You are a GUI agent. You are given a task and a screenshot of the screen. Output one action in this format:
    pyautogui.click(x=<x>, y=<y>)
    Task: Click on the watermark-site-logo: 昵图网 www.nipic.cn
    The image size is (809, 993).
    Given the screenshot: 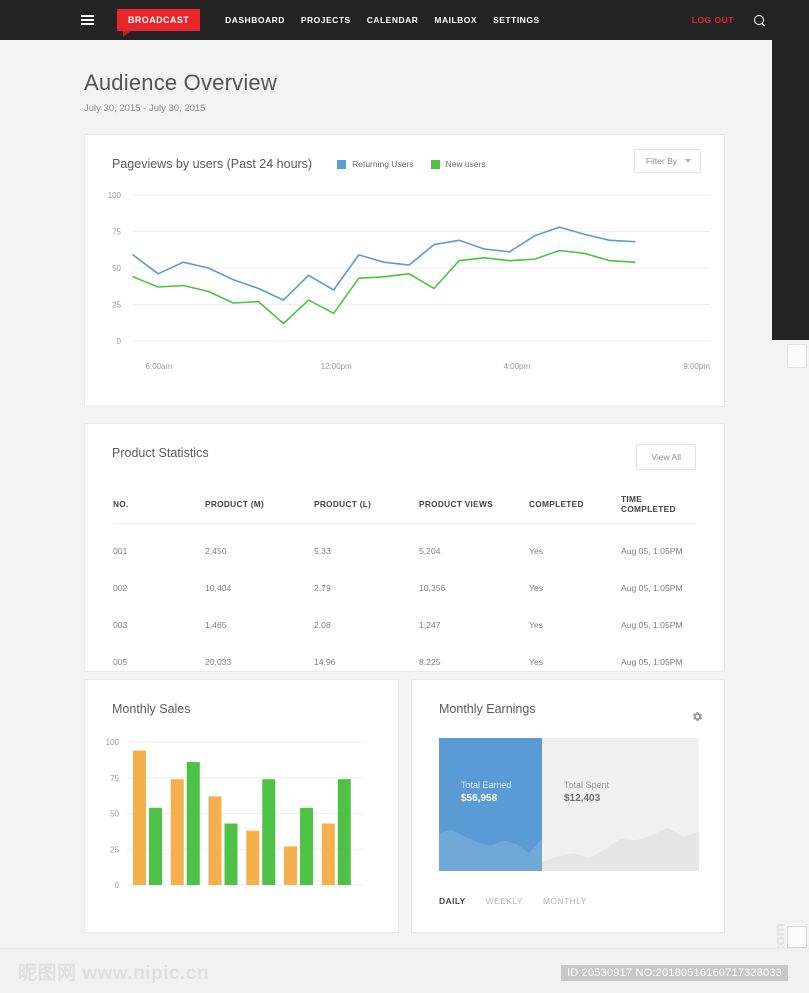 What is the action you would take?
    pyautogui.click(x=113, y=973)
    